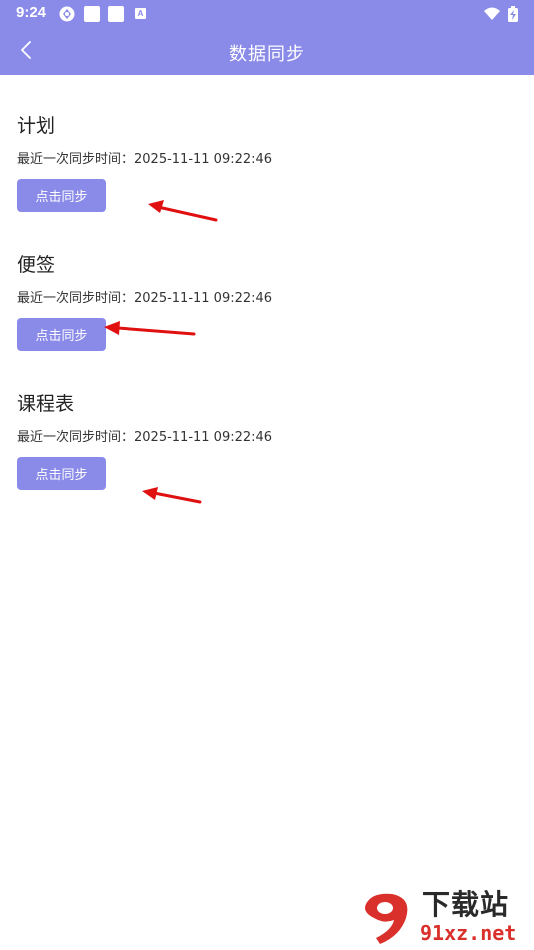 Image resolution: width=534 pixels, height=950 pixels. Describe the element at coordinates (466, 904) in the screenshot. I see `watermark-name: 下载站` at that location.